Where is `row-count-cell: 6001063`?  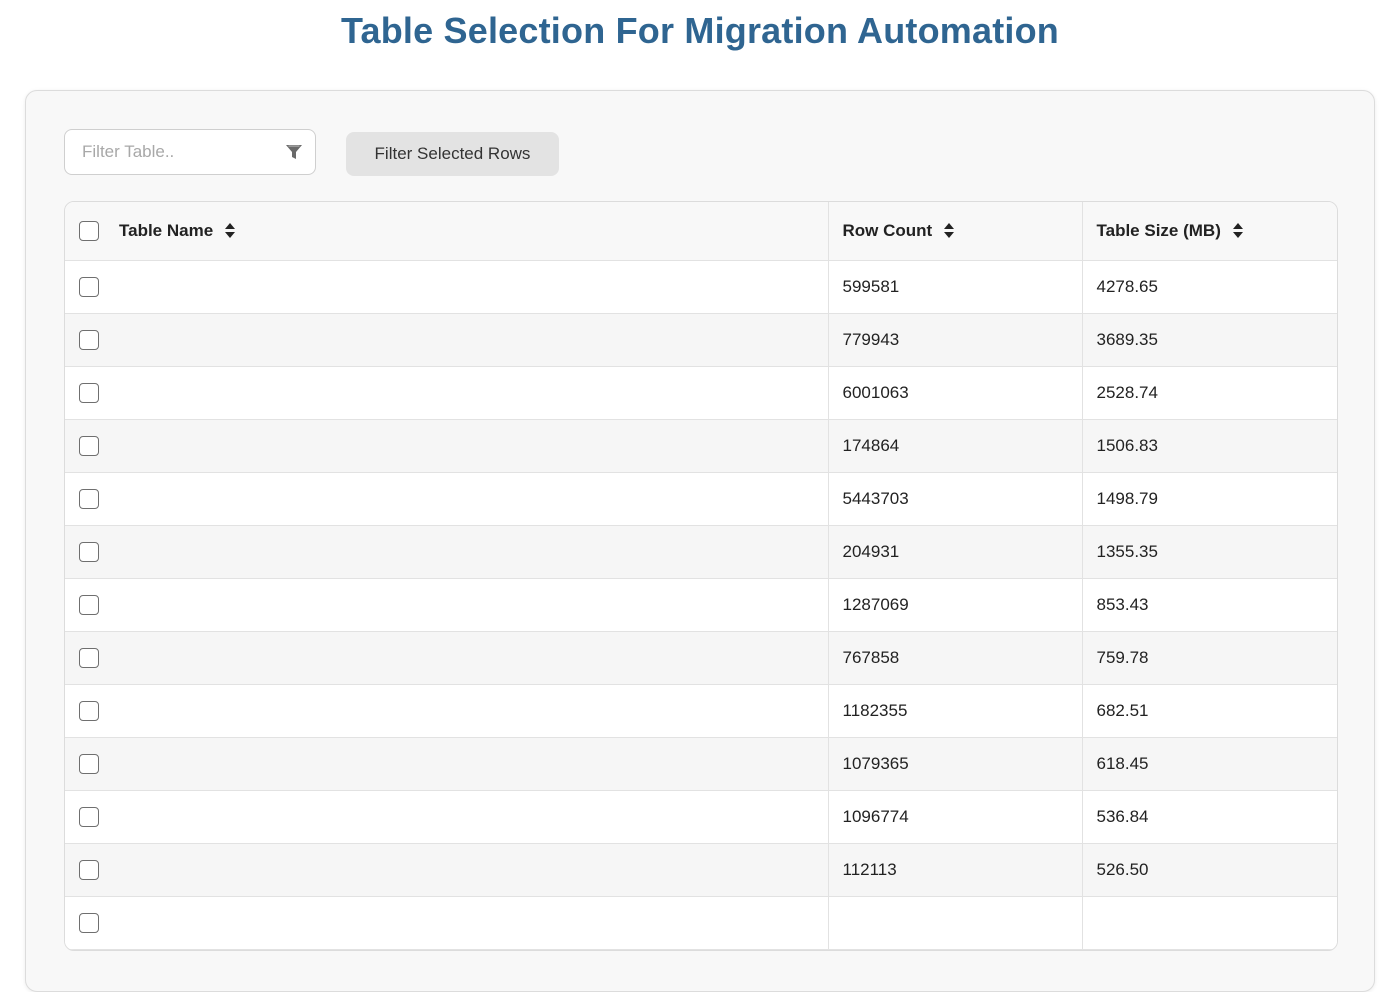 row-count-cell: 6001063 is located at coordinates (954, 393).